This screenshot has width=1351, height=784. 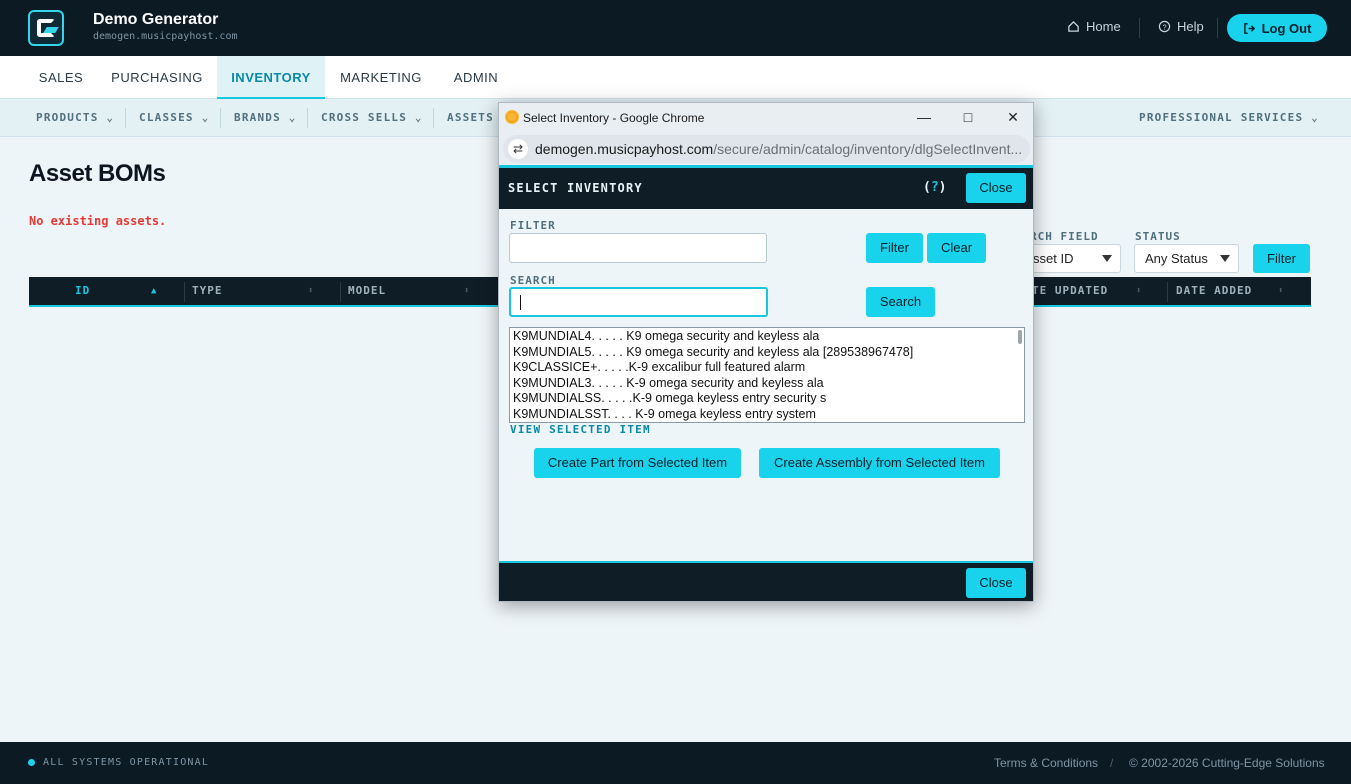 What do you see at coordinates (364, 117) in the screenshot?
I see `subnav-cross-sells-label: CROSS SELLS` at bounding box center [364, 117].